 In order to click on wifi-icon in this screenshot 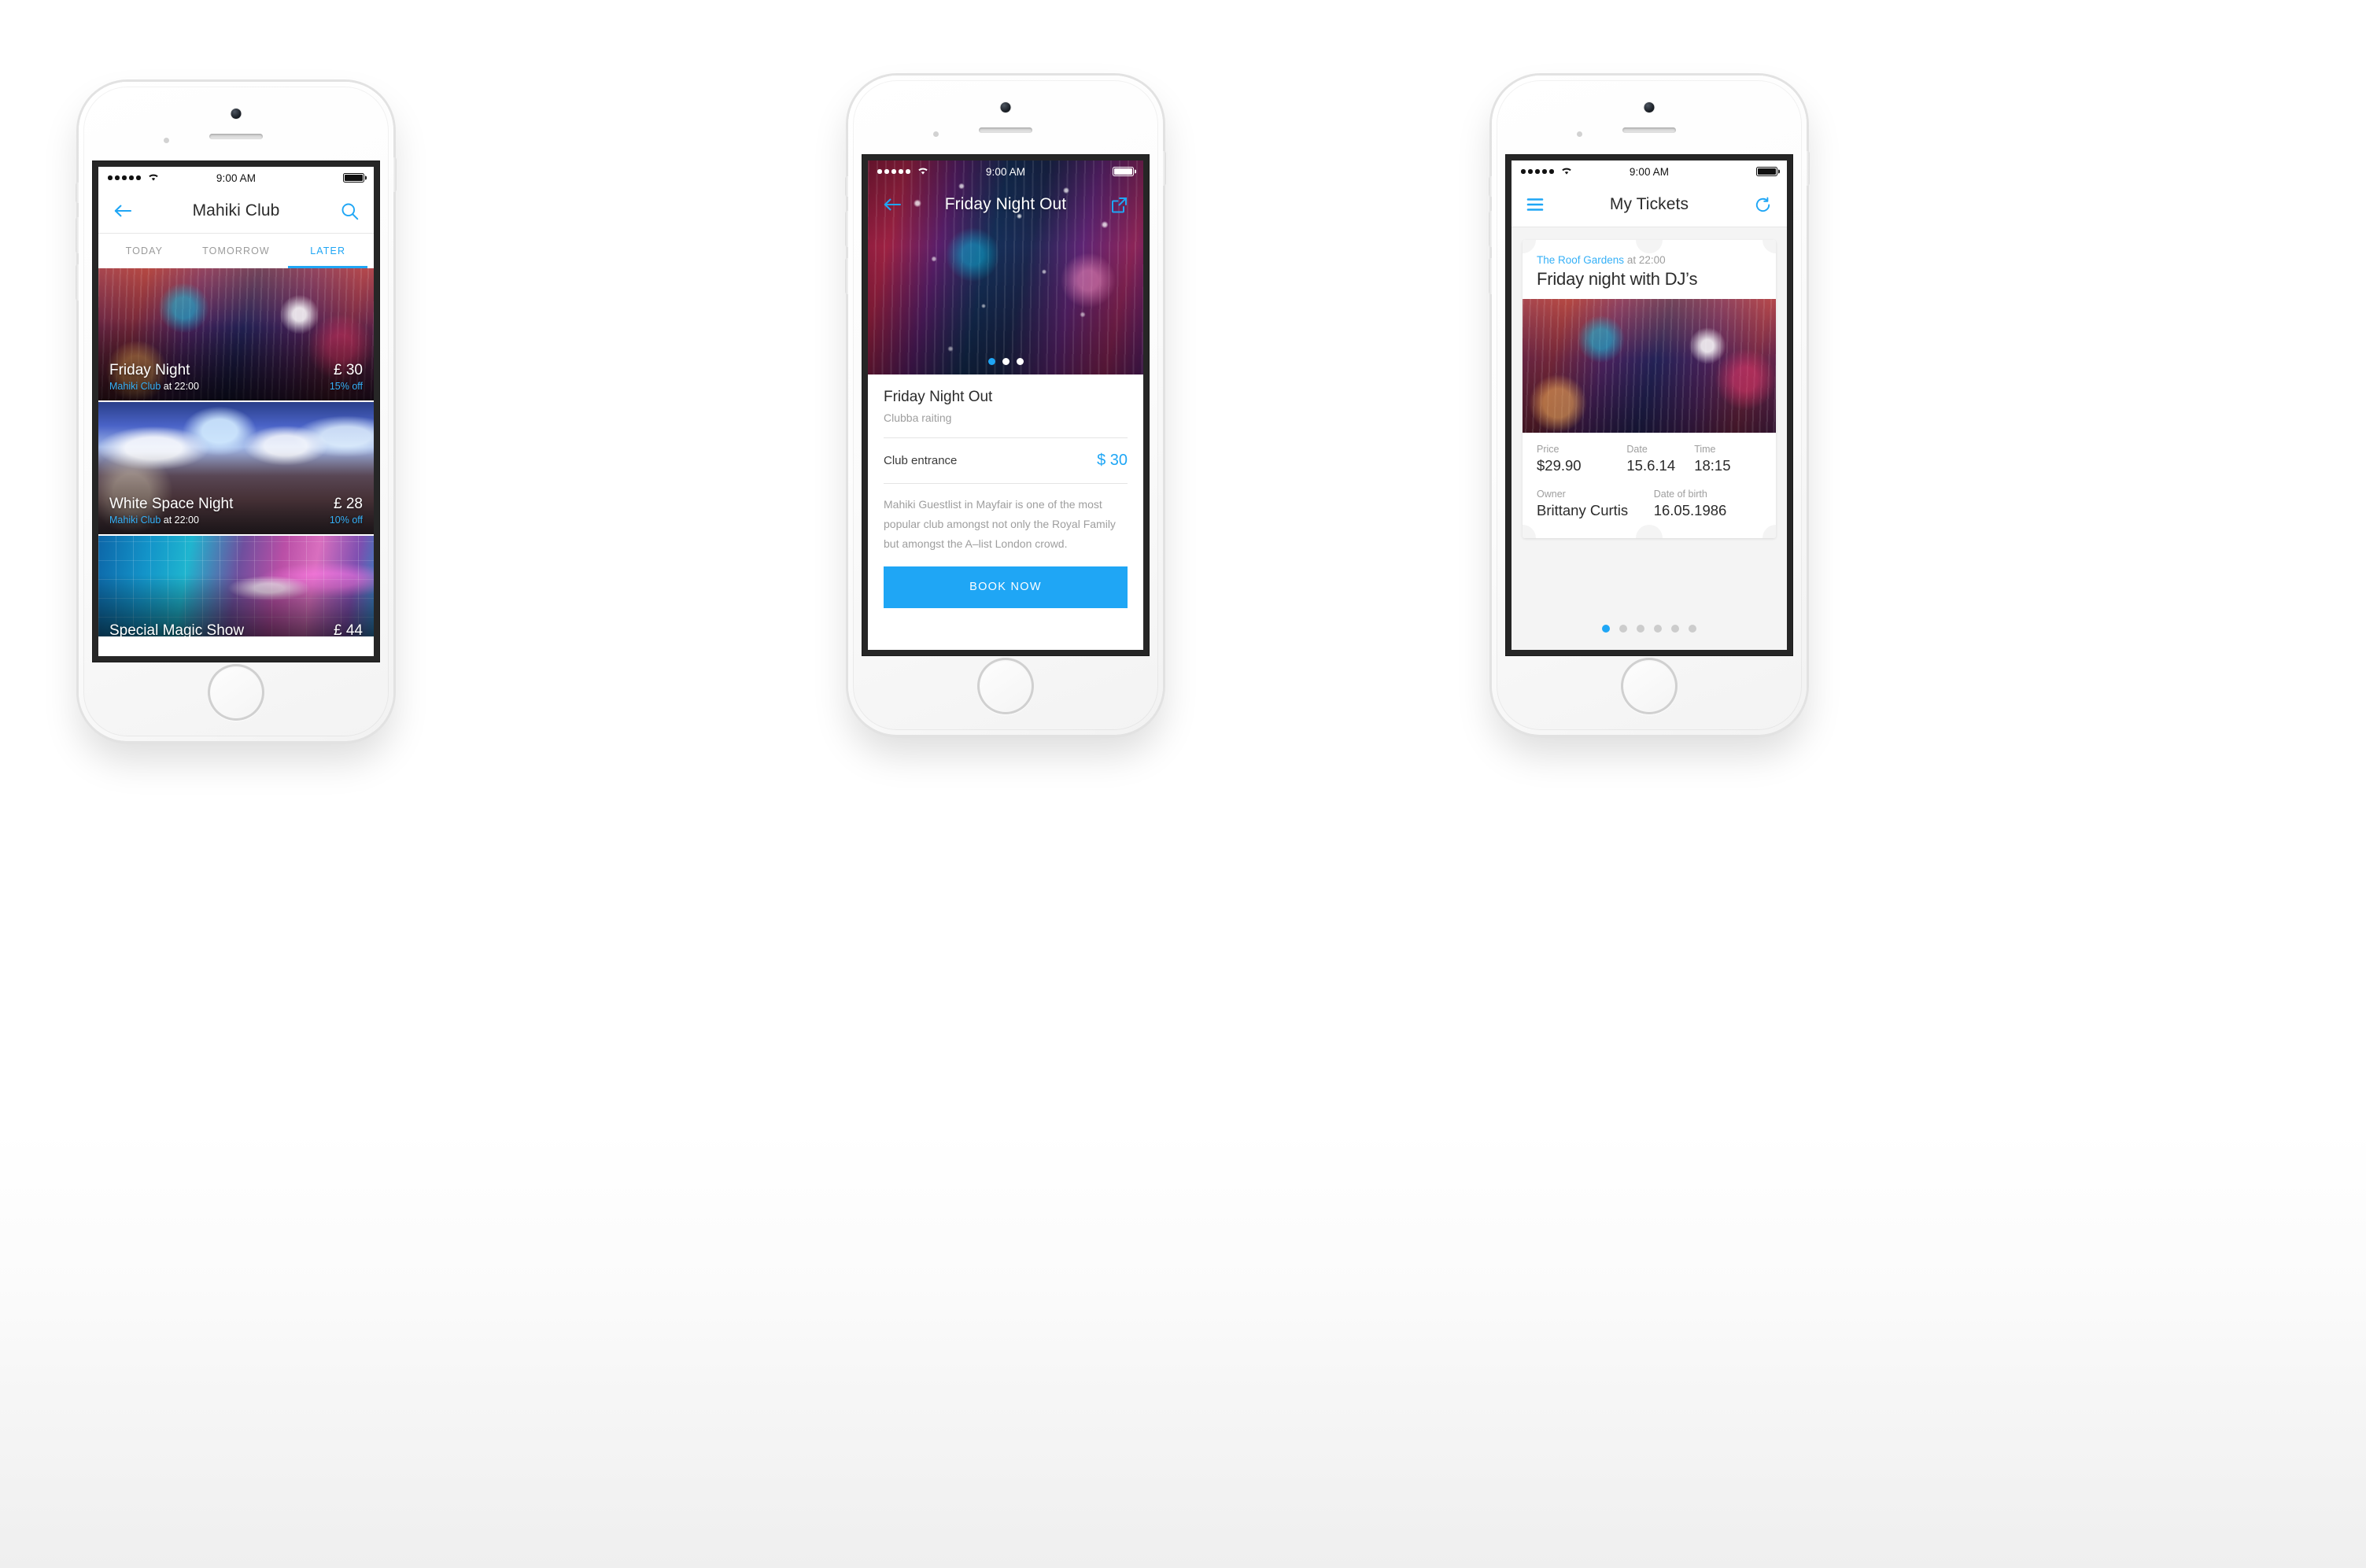, I will do `click(1566, 172)`.